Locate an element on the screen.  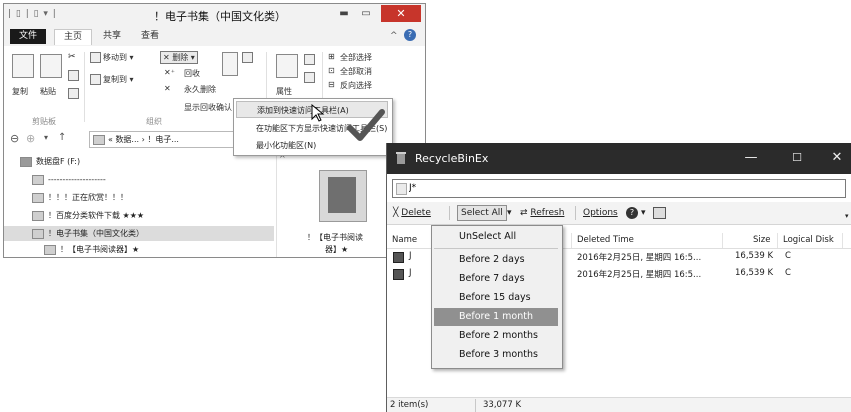
checkmark-icon is located at coordinates (366, 125).